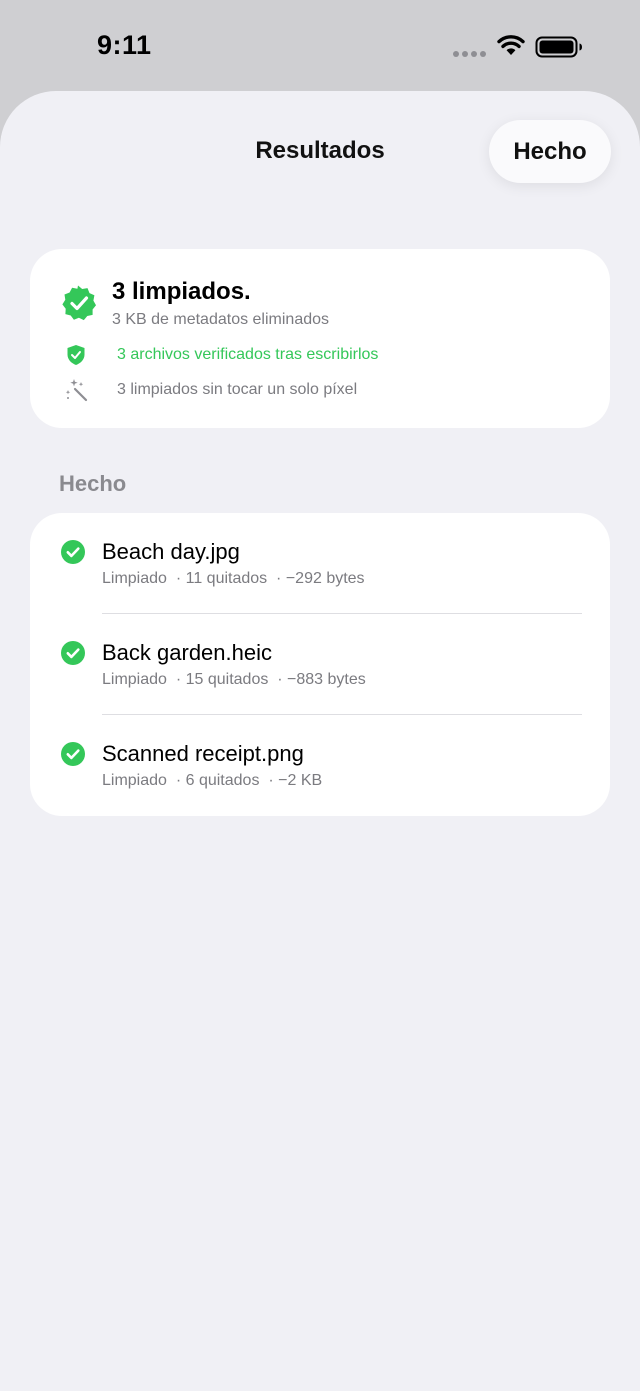 Image resolution: width=640 pixels, height=1391 pixels. What do you see at coordinates (550, 151) in the screenshot?
I see `done-button: Hecho` at bounding box center [550, 151].